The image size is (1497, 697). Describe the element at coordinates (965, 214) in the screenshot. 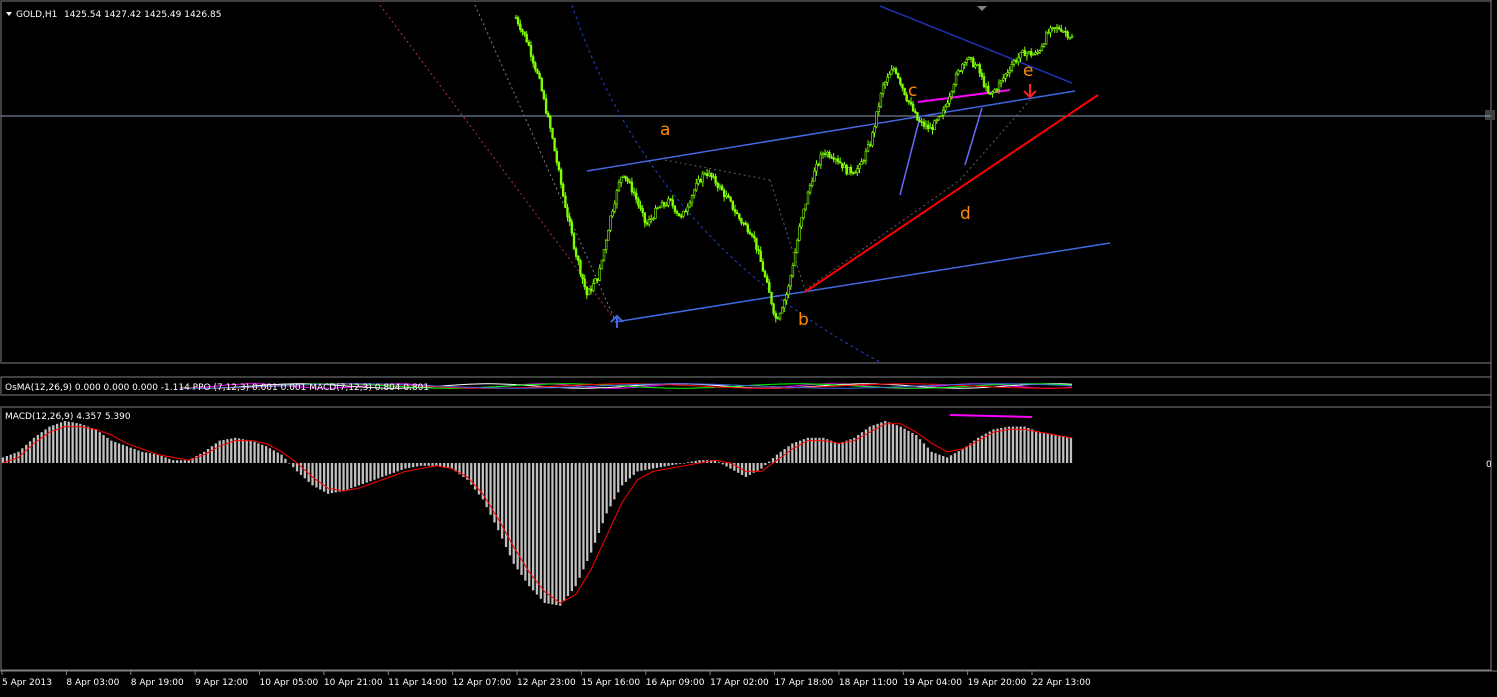

I see `wave-label-d: d` at that location.